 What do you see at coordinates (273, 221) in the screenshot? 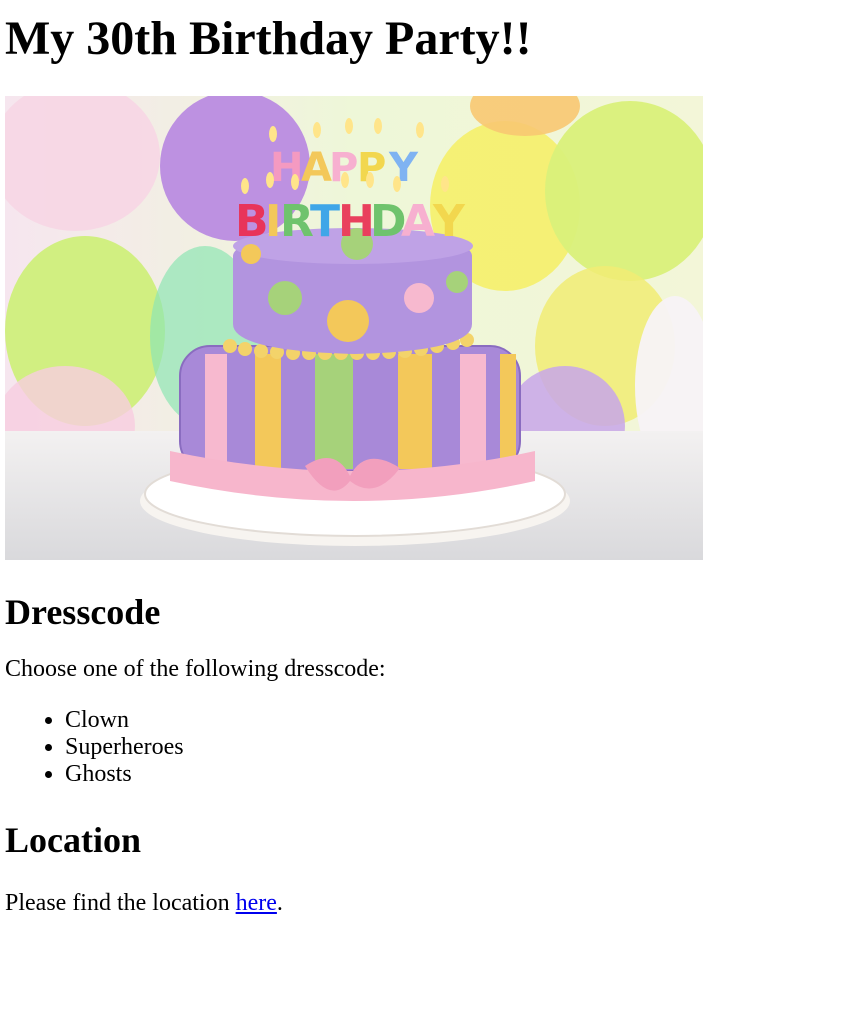
I see `svg-text: I` at bounding box center [273, 221].